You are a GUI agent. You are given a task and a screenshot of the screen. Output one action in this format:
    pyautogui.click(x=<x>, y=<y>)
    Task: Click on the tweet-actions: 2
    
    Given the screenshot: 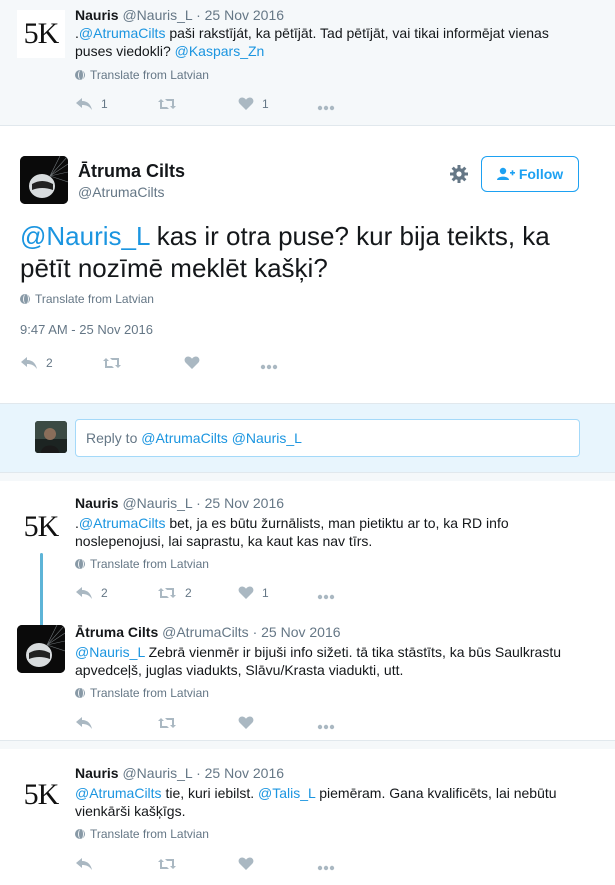 What is the action you would take?
    pyautogui.click(x=160, y=365)
    